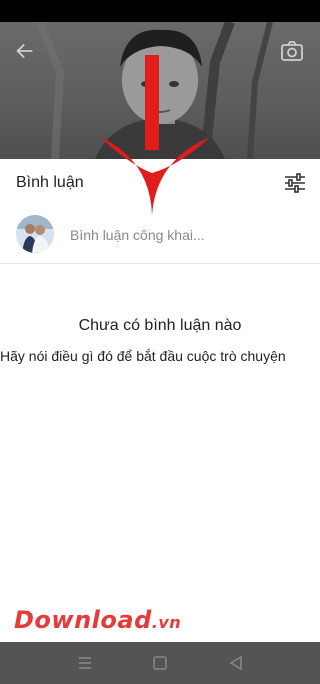 This screenshot has width=320, height=684. I want to click on video-thumbnail, so click(154, 90).